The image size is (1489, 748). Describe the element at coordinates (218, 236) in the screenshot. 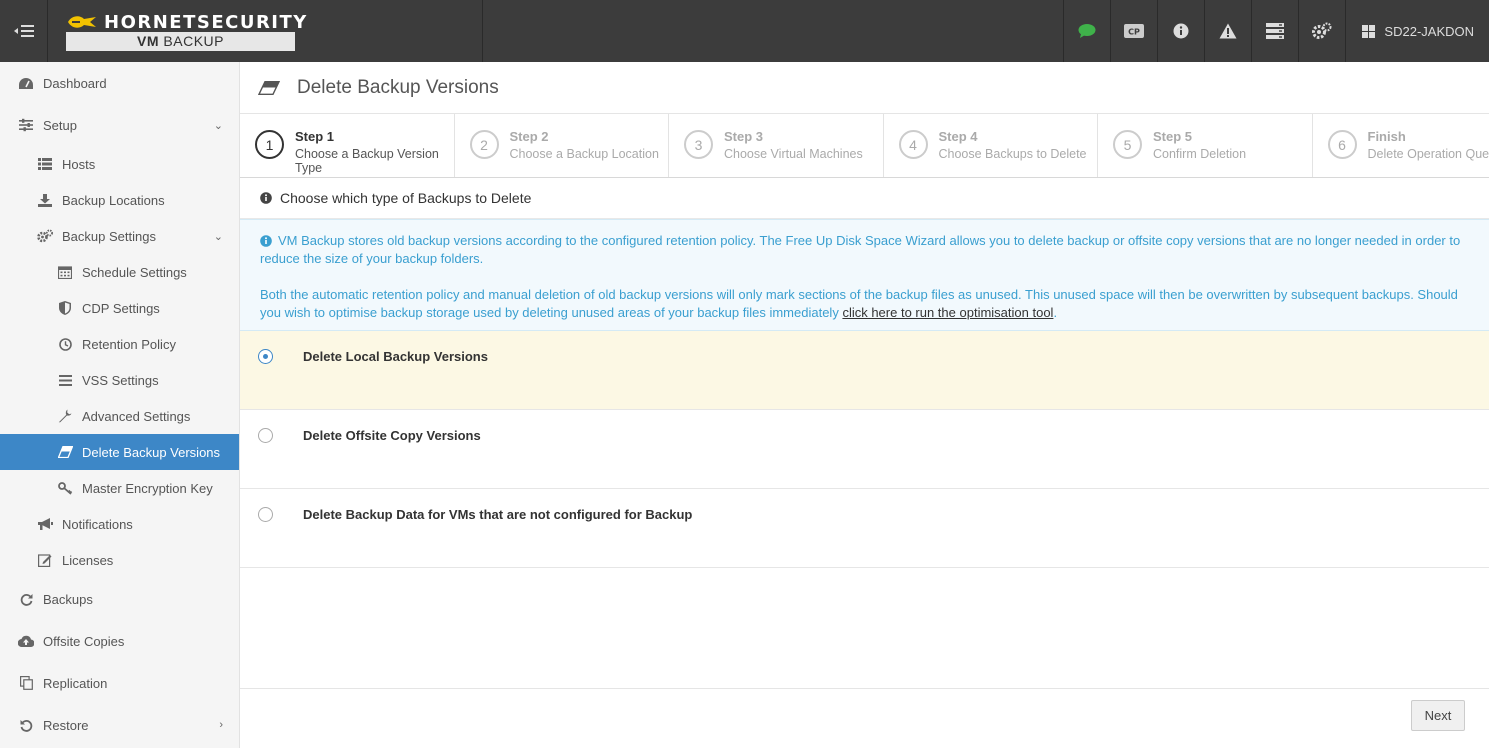

I see `chevron-down-icon: ⌄` at that location.